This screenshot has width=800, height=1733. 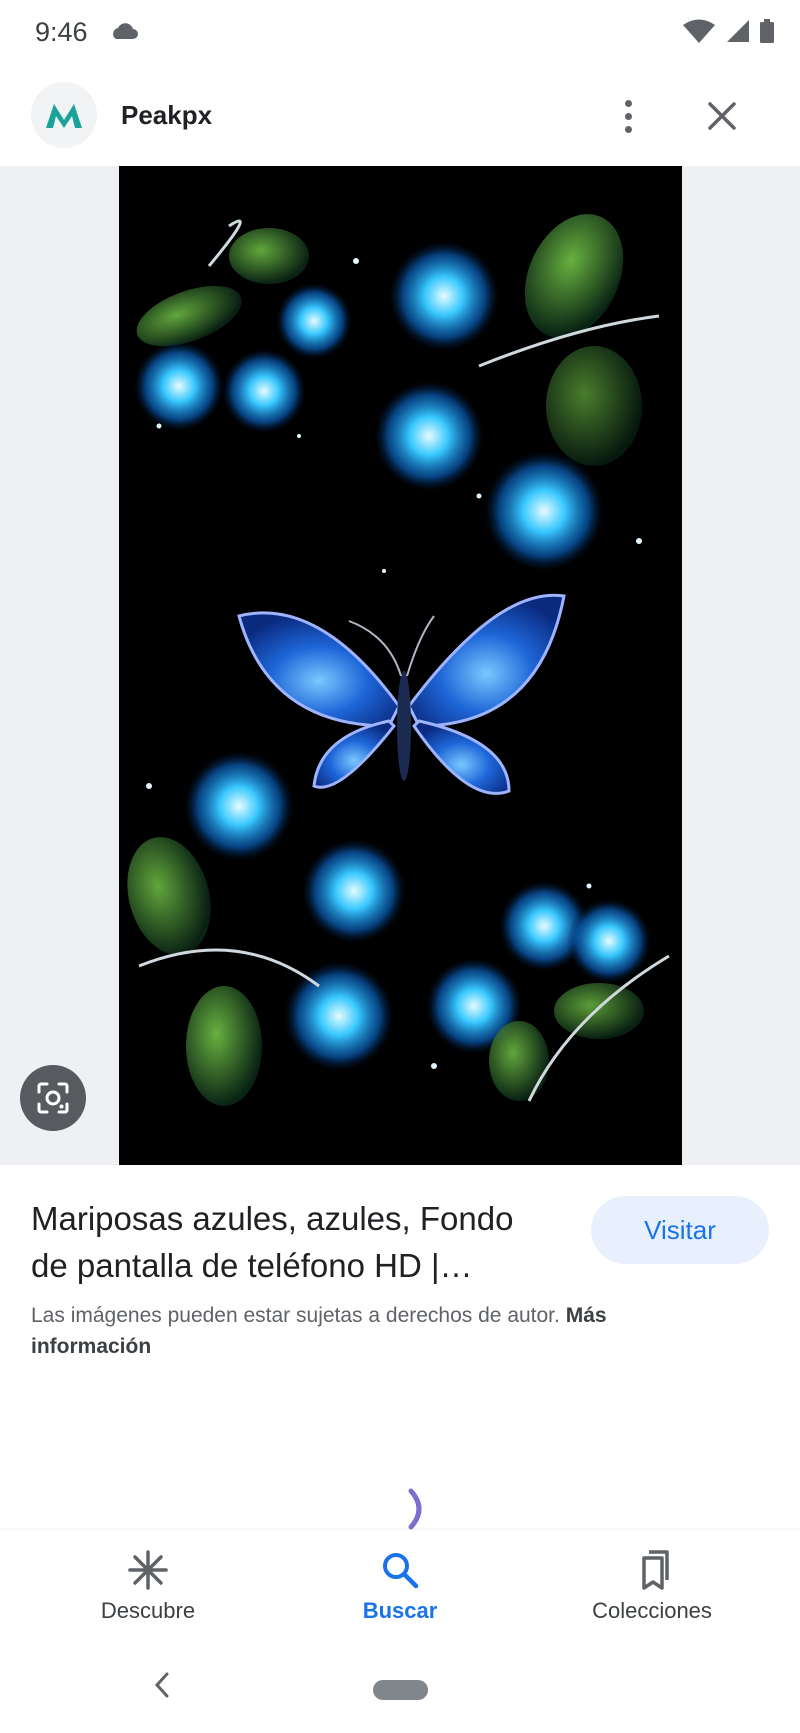 I want to click on bookmarks-icon, so click(x=655, y=1570).